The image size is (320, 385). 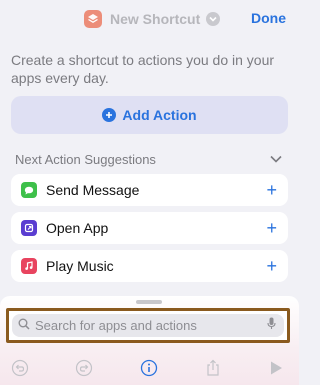 I want to click on suggestion-label: Open App, so click(x=77, y=228).